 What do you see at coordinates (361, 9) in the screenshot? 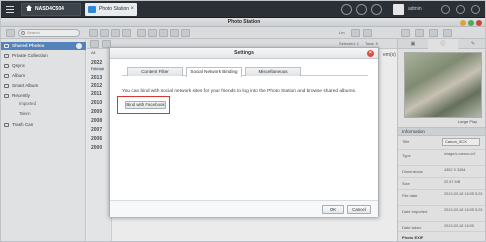
I see `background-task-icon` at bounding box center [361, 9].